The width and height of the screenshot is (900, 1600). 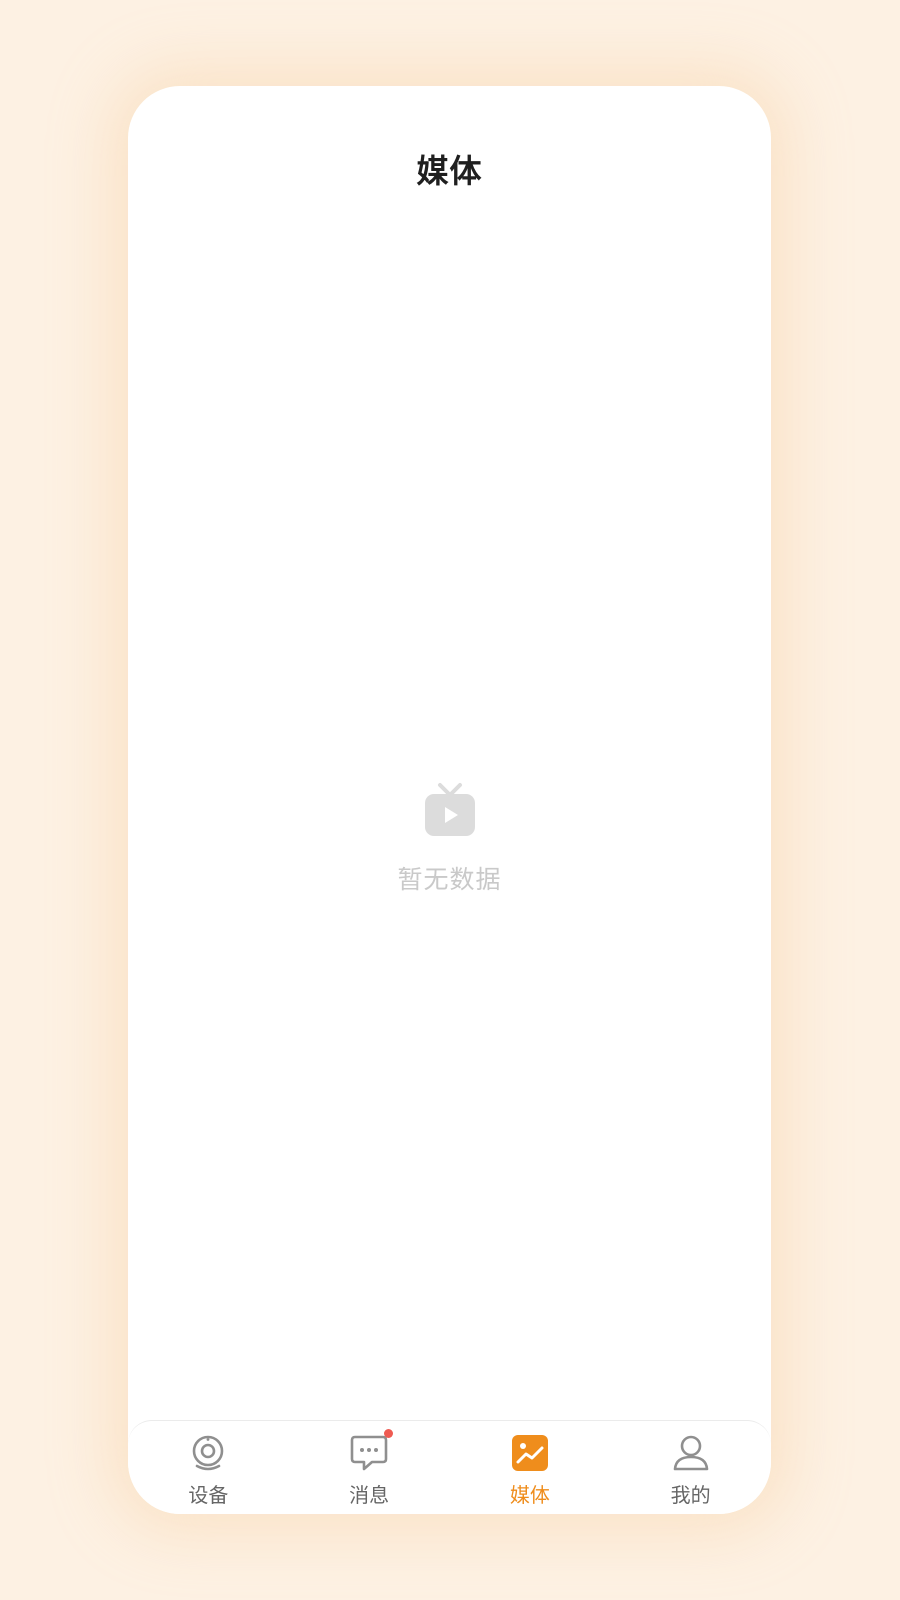 What do you see at coordinates (690, 1495) in the screenshot?
I see `tab-profile-label: 我的` at bounding box center [690, 1495].